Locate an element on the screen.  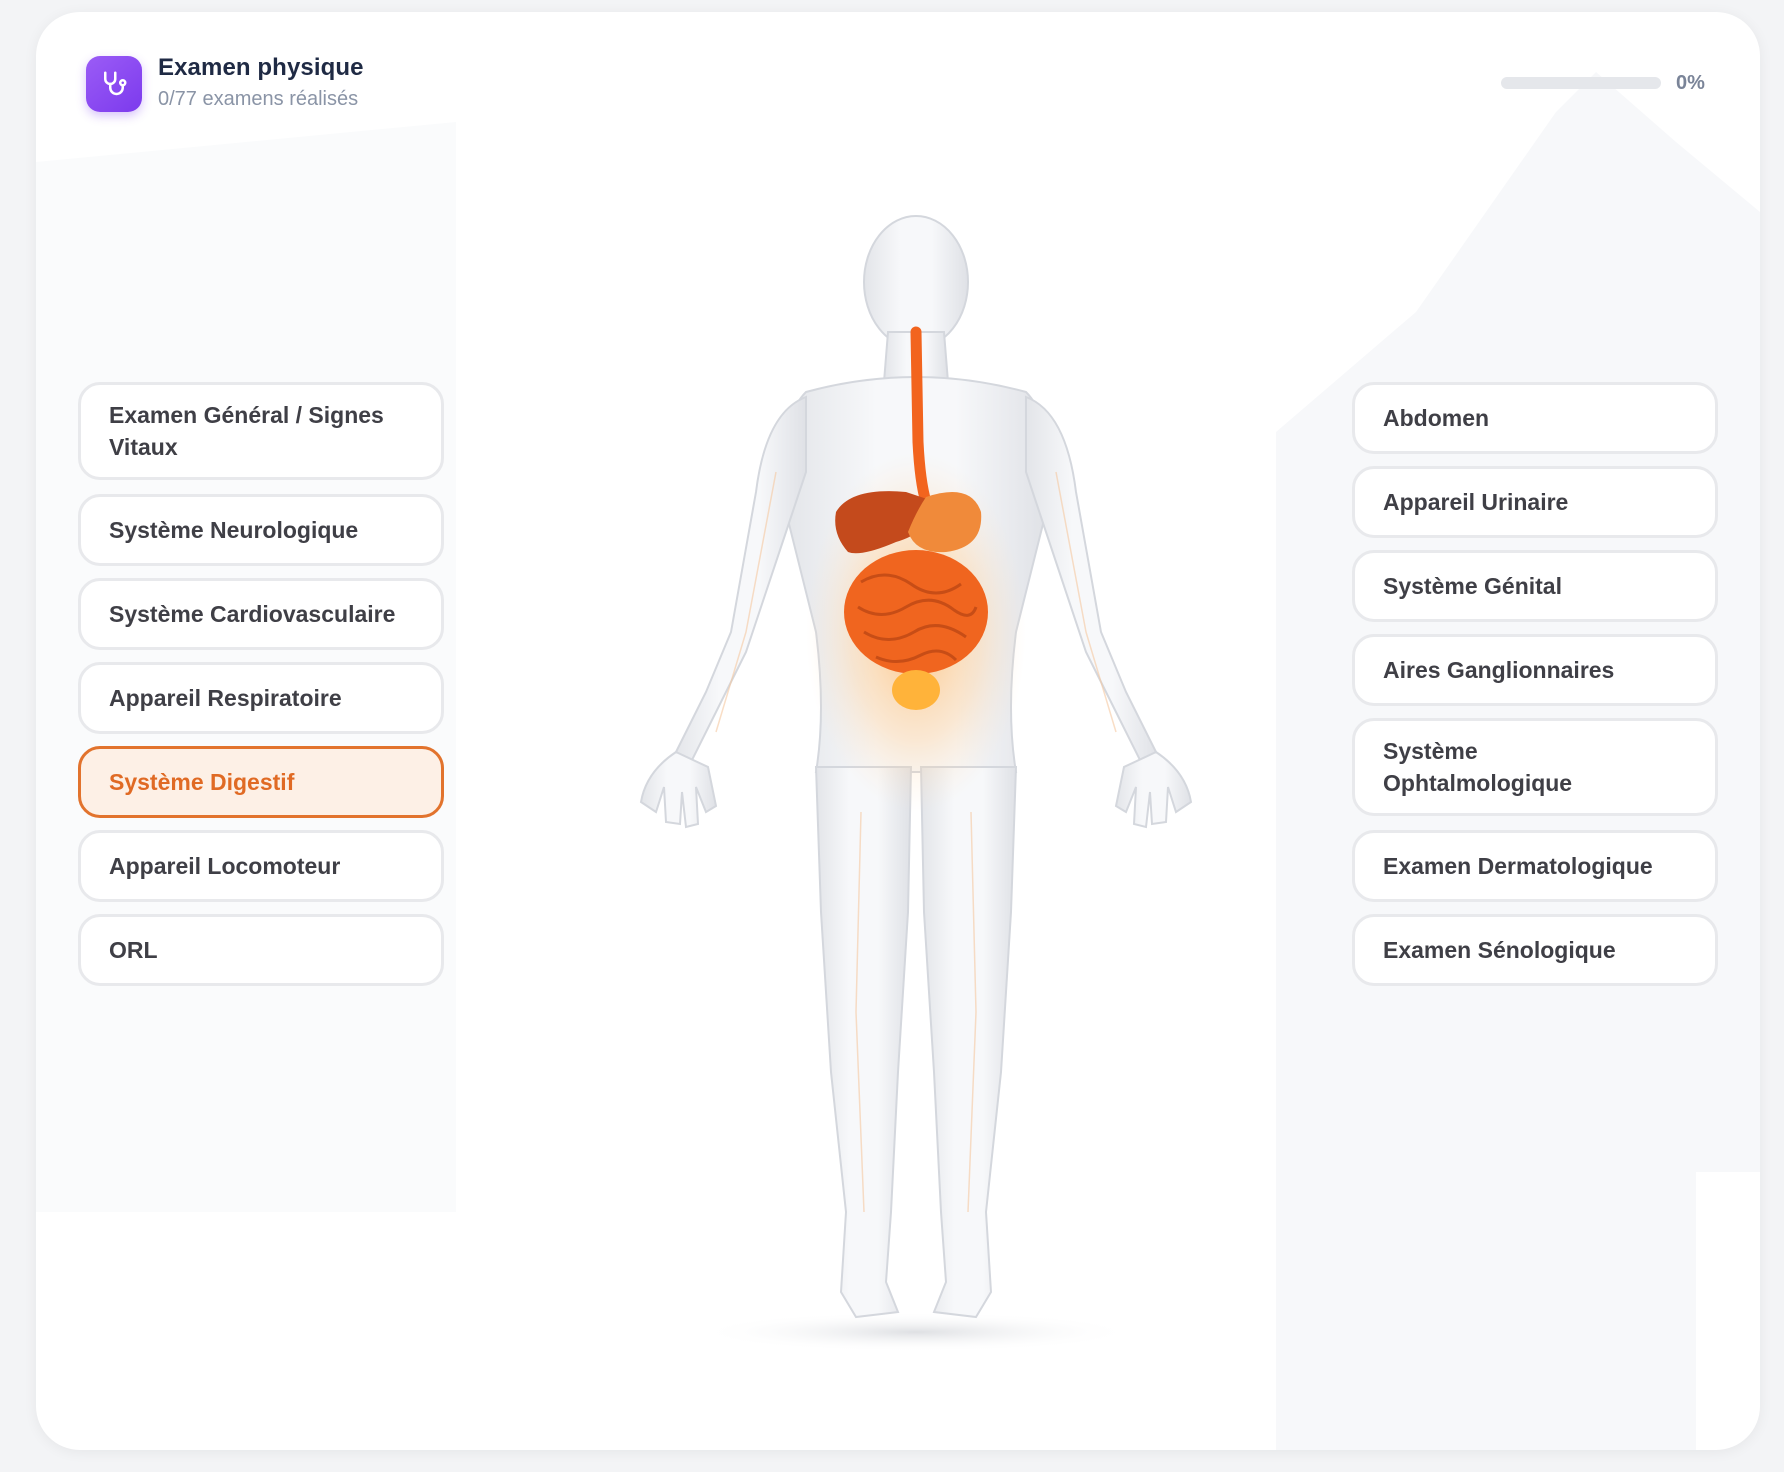
system-button-label: ORL is located at coordinates (133, 950).